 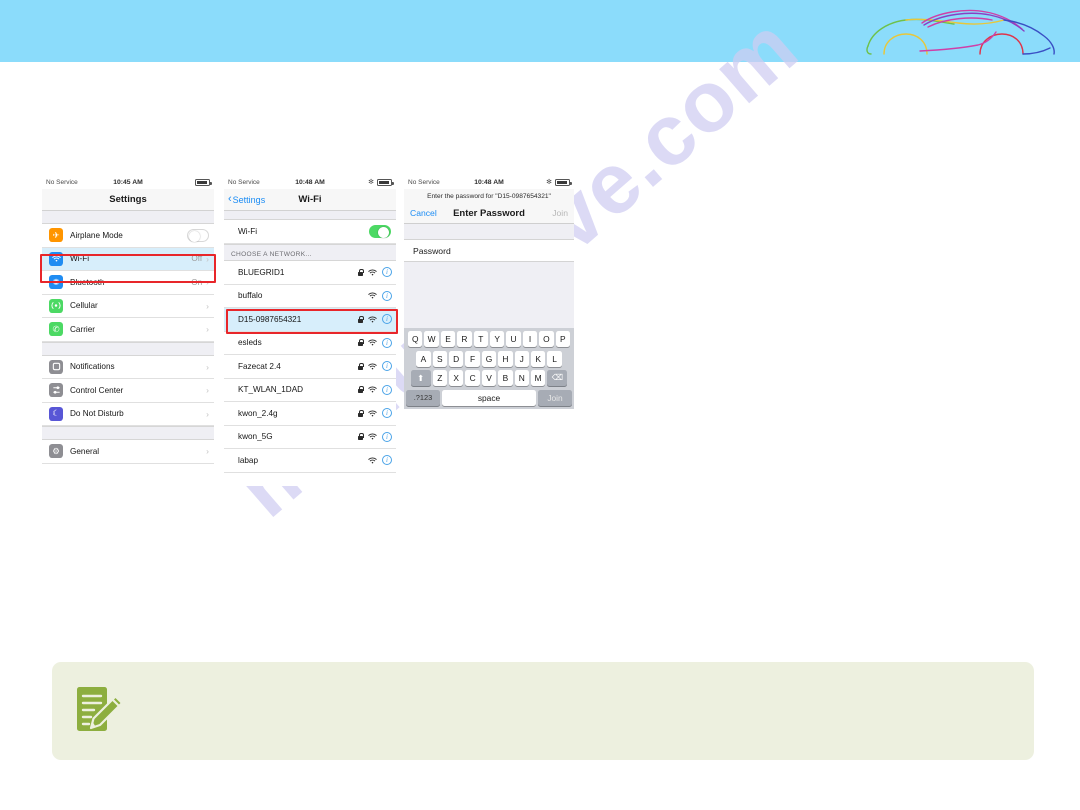 What do you see at coordinates (415, 339) in the screenshot?
I see `key-q: Q` at bounding box center [415, 339].